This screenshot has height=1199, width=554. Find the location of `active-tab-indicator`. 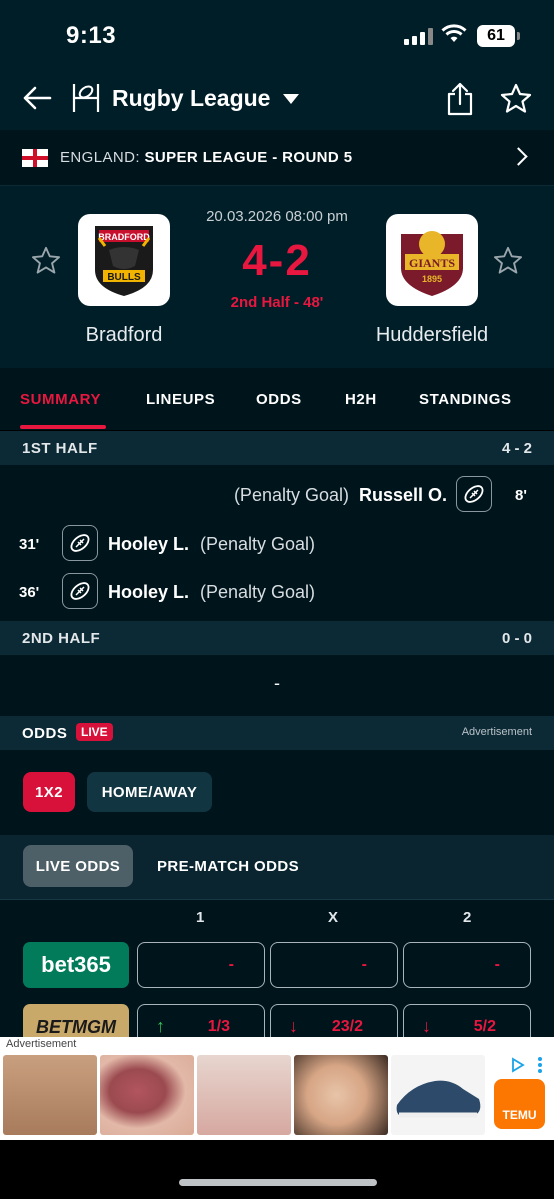

active-tab-indicator is located at coordinates (63, 427).